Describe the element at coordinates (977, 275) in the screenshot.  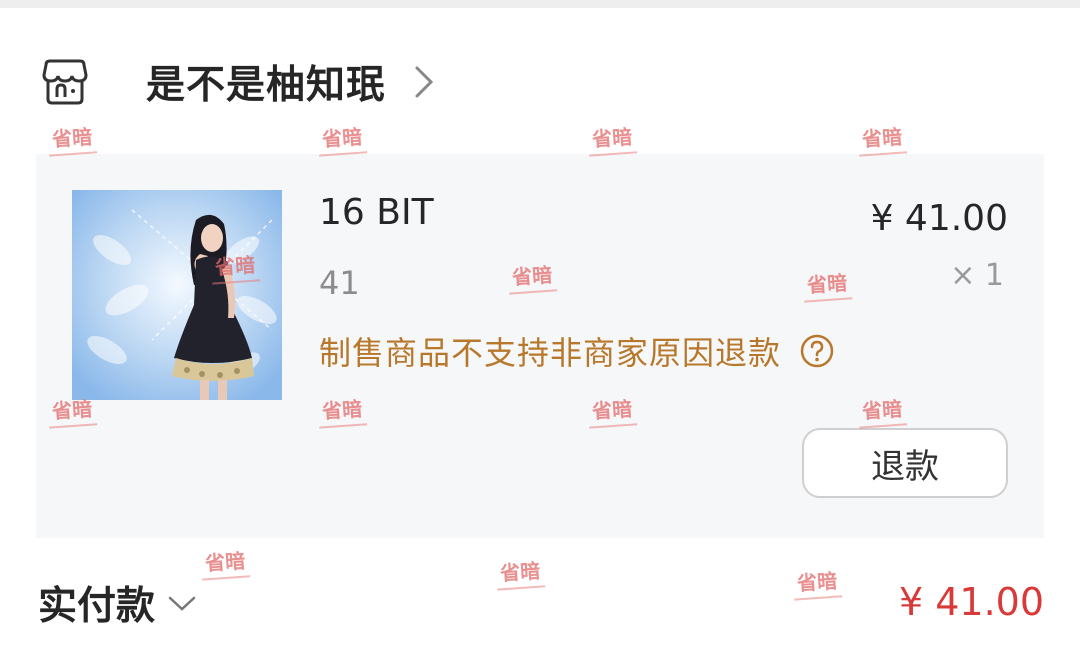
I see `quantity: × 1` at that location.